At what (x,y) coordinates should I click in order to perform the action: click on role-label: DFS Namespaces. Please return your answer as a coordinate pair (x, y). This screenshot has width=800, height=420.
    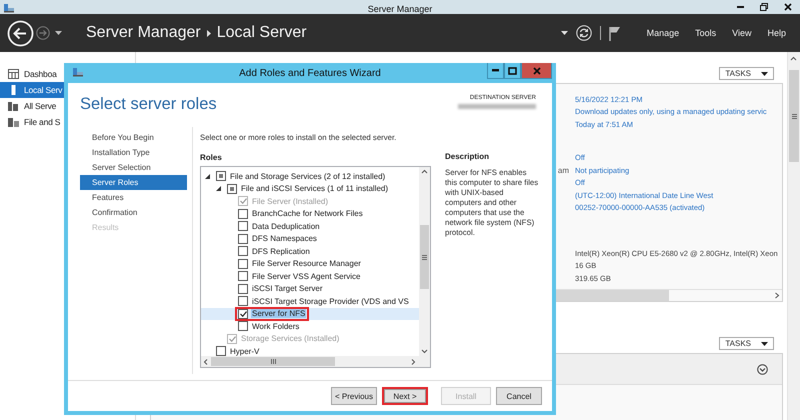
    Looking at the image, I should click on (284, 239).